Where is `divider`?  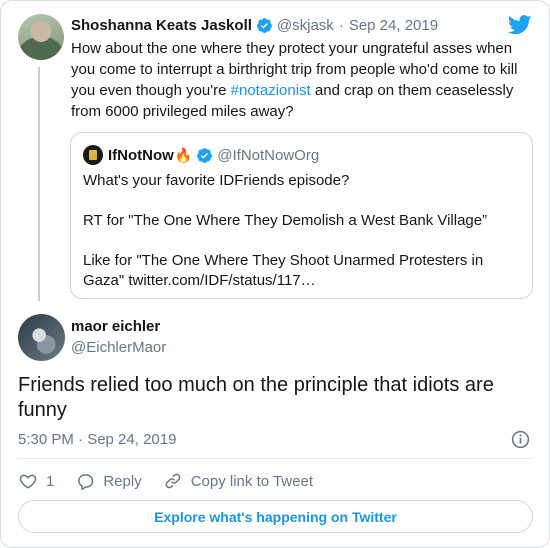 divider is located at coordinates (275, 458).